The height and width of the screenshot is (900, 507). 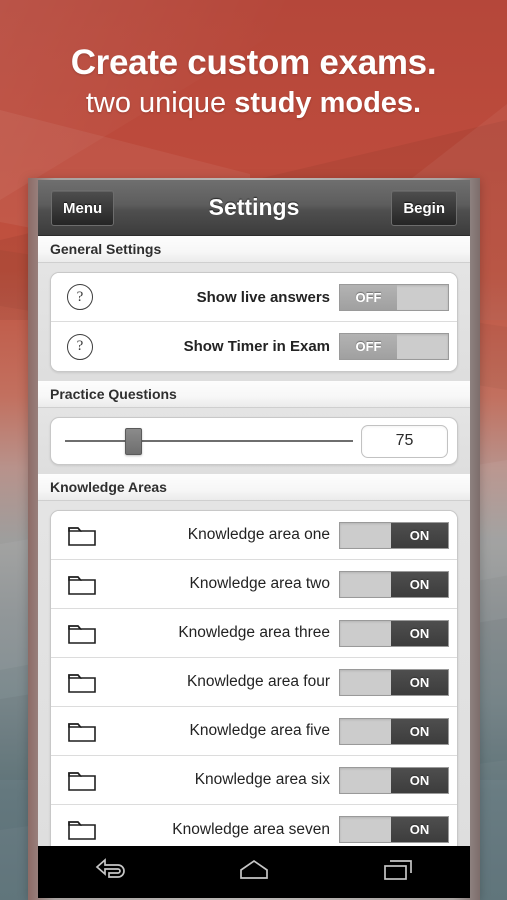 I want to click on row-label: Knowledge area six, so click(x=262, y=779).